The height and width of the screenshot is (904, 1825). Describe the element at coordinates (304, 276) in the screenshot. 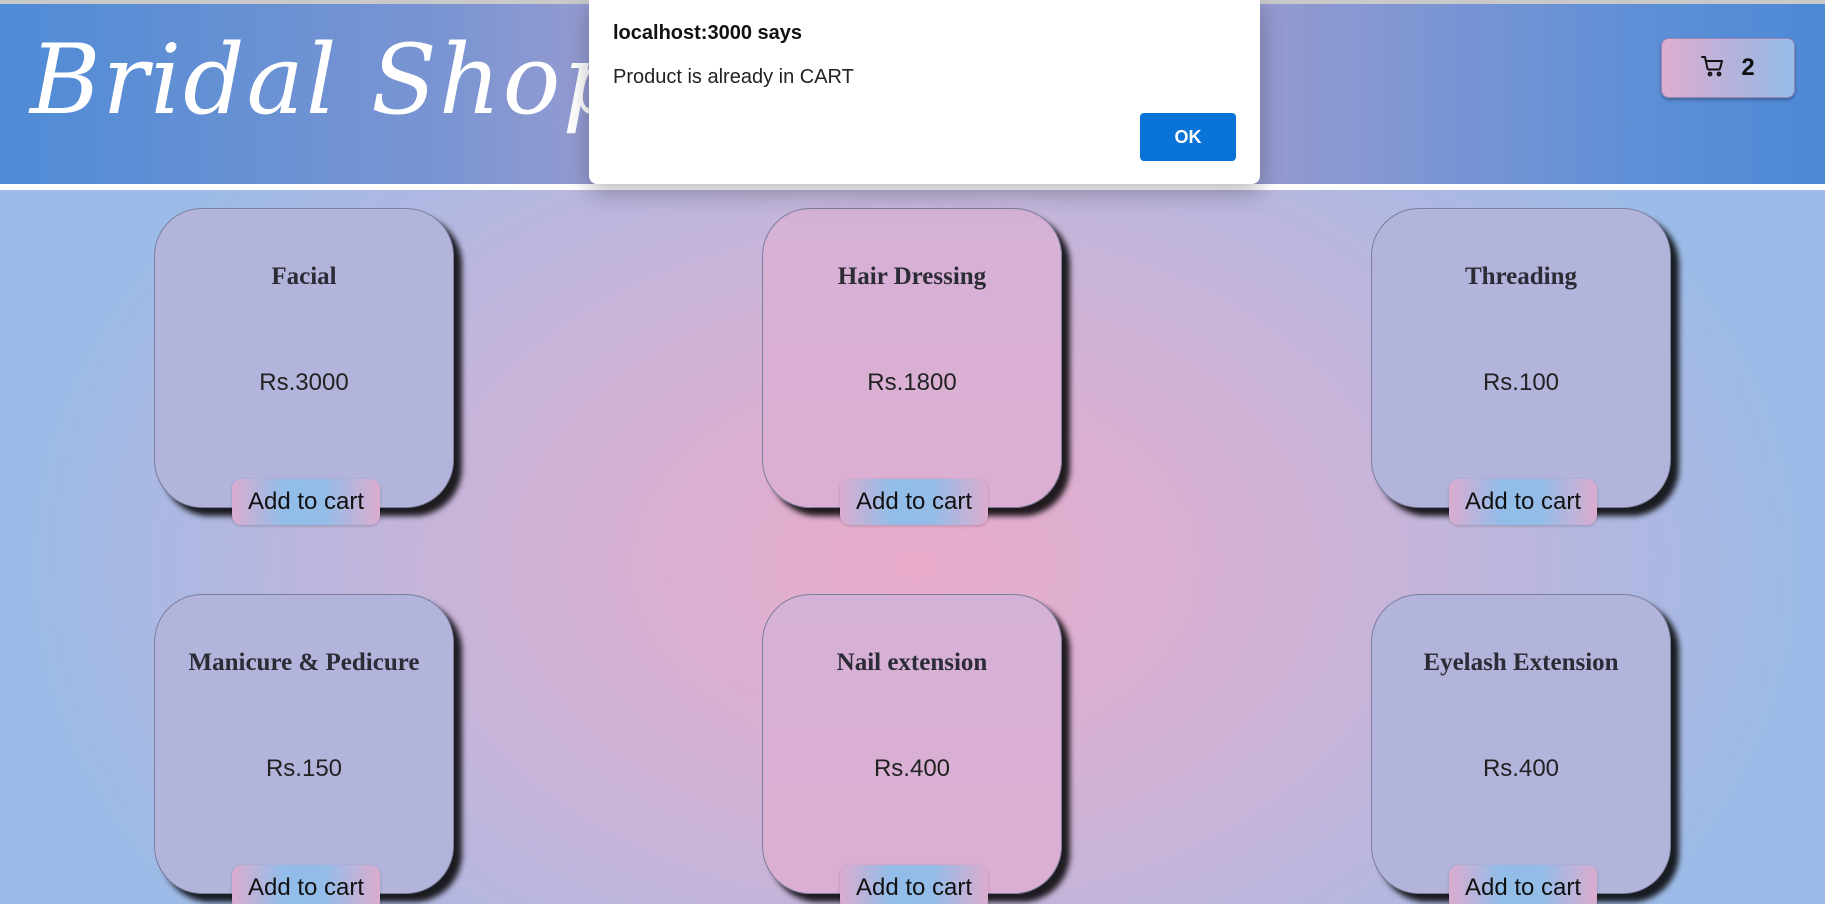

I see `product-title: Facial` at that location.